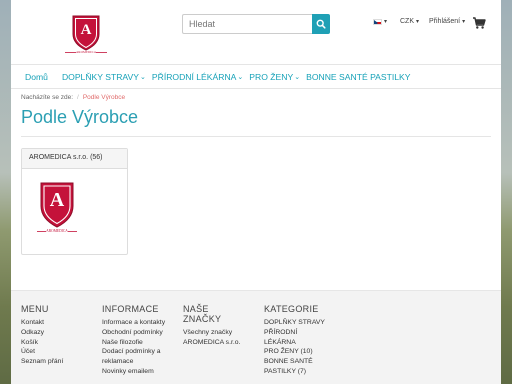 The image size is (512, 384). Describe the element at coordinates (256, 88) in the screenshot. I see `nav-divider` at that location.